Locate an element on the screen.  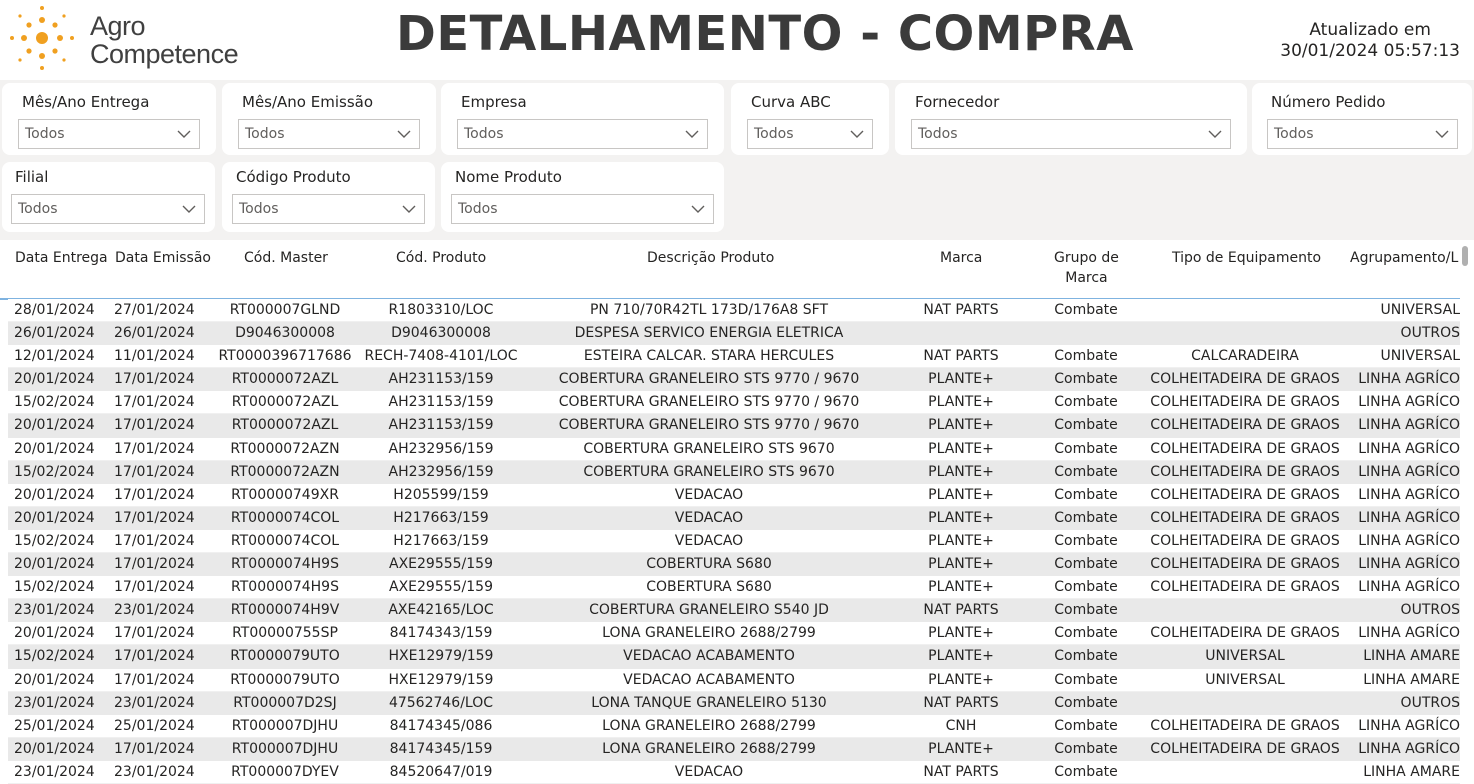
column-header-agrupamento: Agrupamento/L is located at coordinates (1404, 258).